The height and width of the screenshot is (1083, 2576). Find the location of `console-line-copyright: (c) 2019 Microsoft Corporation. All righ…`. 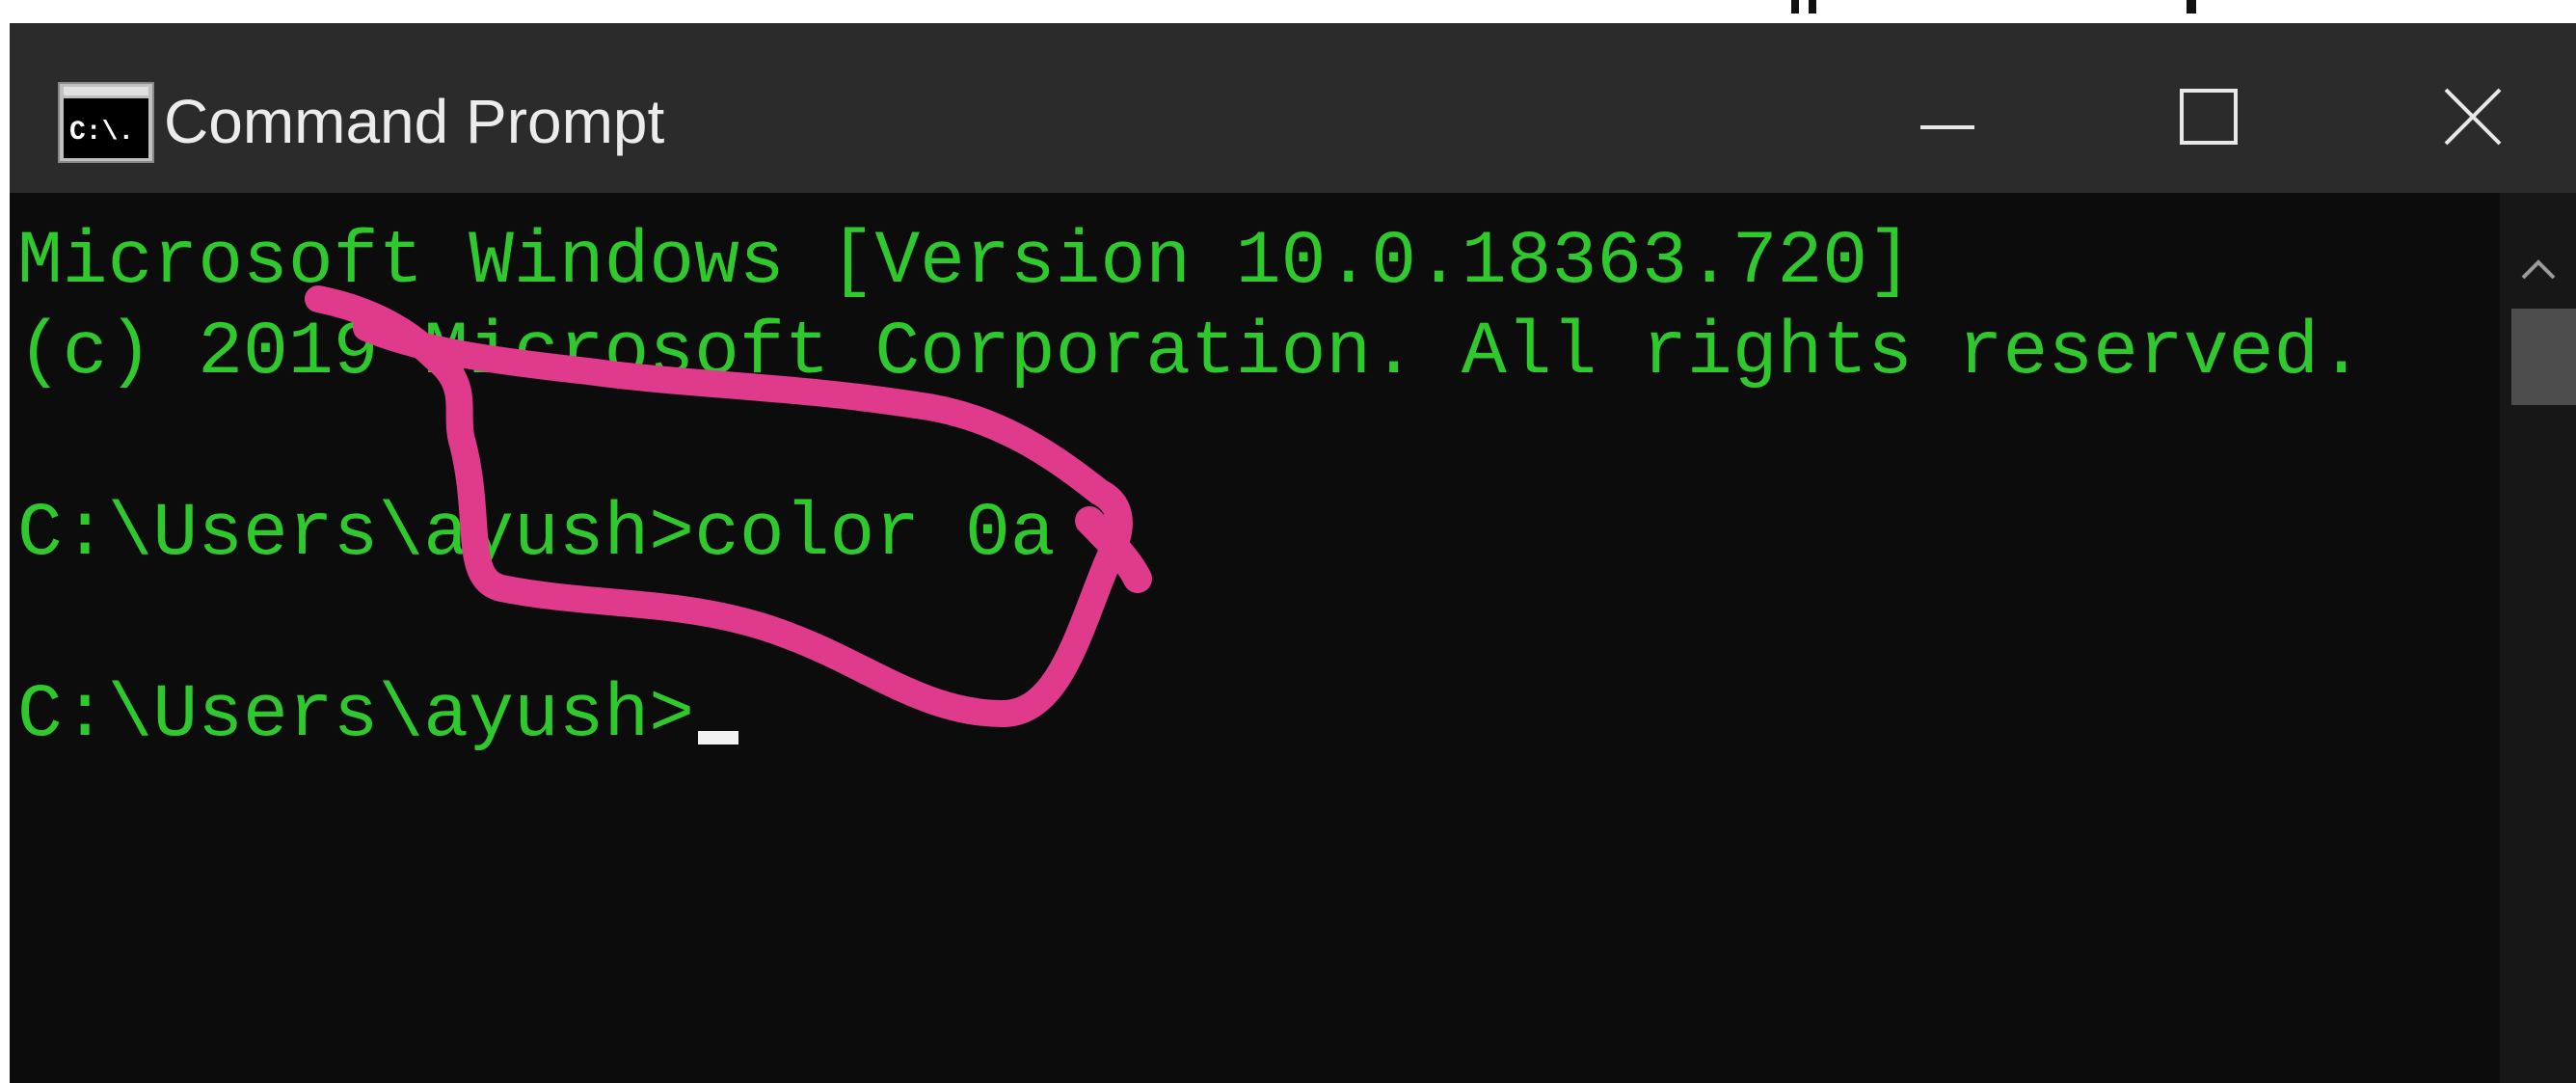

console-line-copyright: (c) 2019 Microsoft Corporation. All righ… is located at coordinates (1191, 353).